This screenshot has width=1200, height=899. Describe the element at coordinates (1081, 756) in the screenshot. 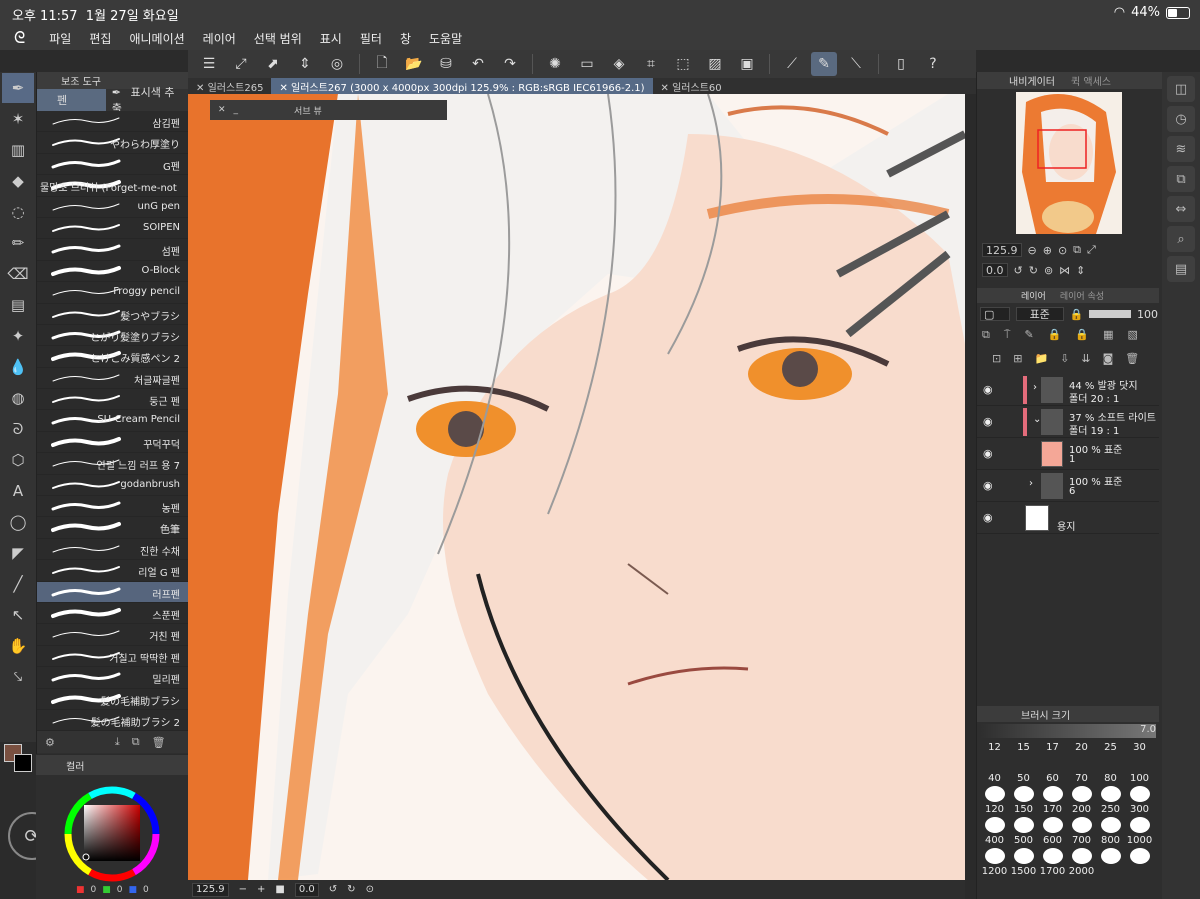

I see `brush-size-option: 20` at that location.